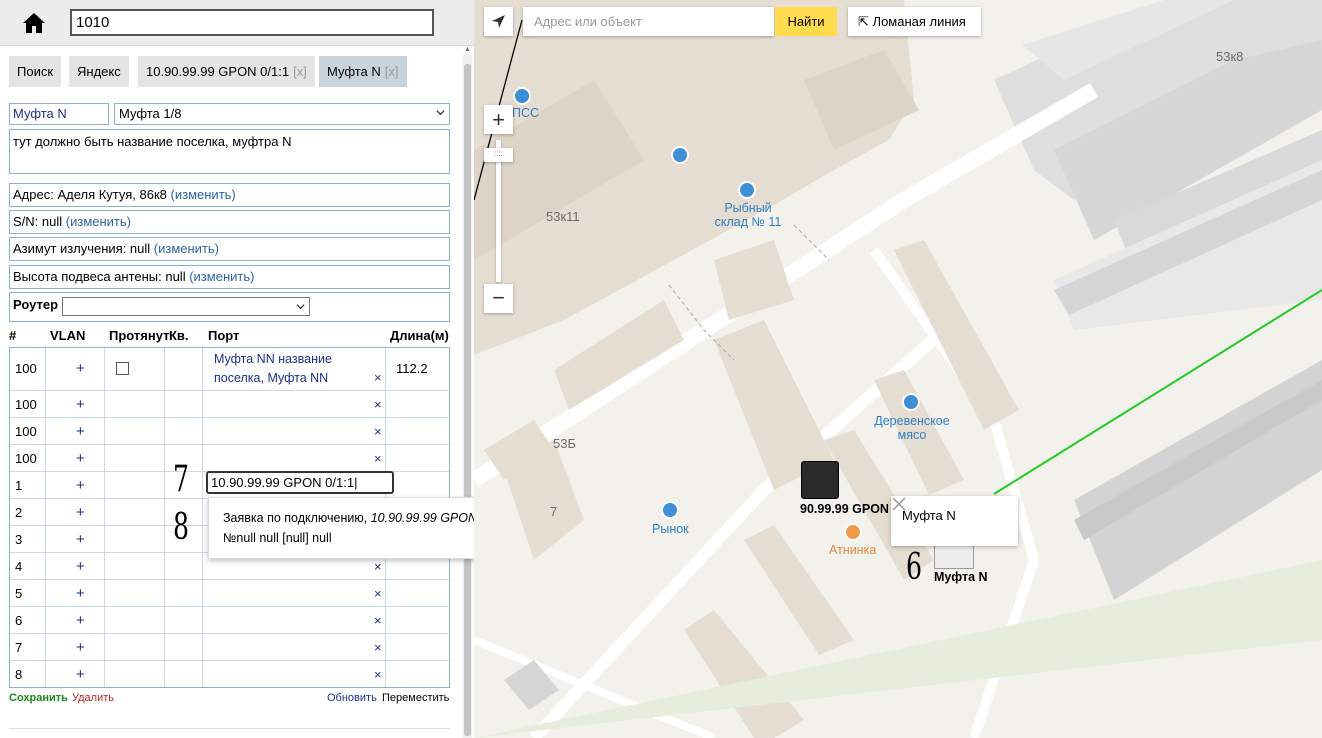 The image size is (1322, 738). What do you see at coordinates (186, 306) in the screenshot?
I see `router-select` at bounding box center [186, 306].